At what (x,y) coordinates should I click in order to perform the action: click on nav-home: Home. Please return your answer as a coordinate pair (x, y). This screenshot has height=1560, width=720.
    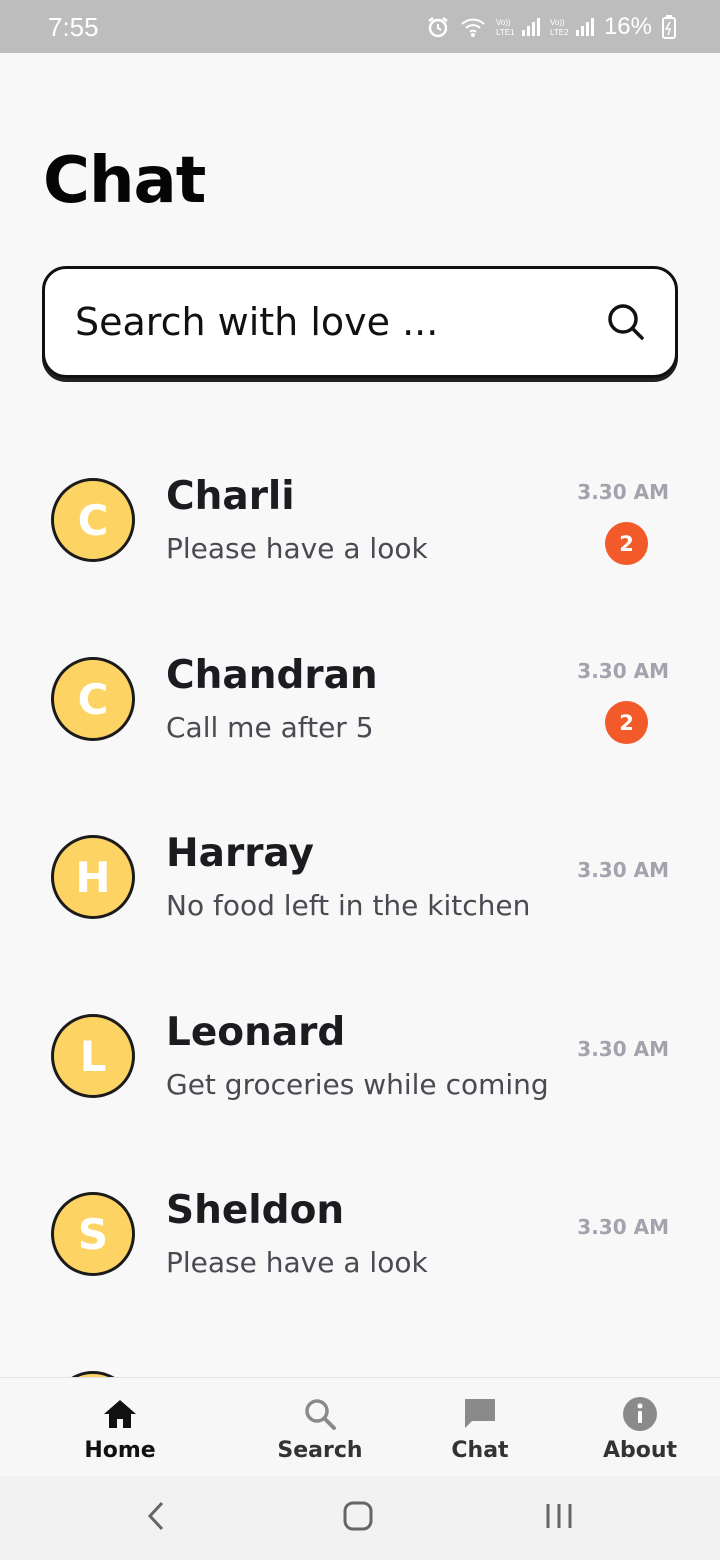
    Looking at the image, I should click on (120, 1427).